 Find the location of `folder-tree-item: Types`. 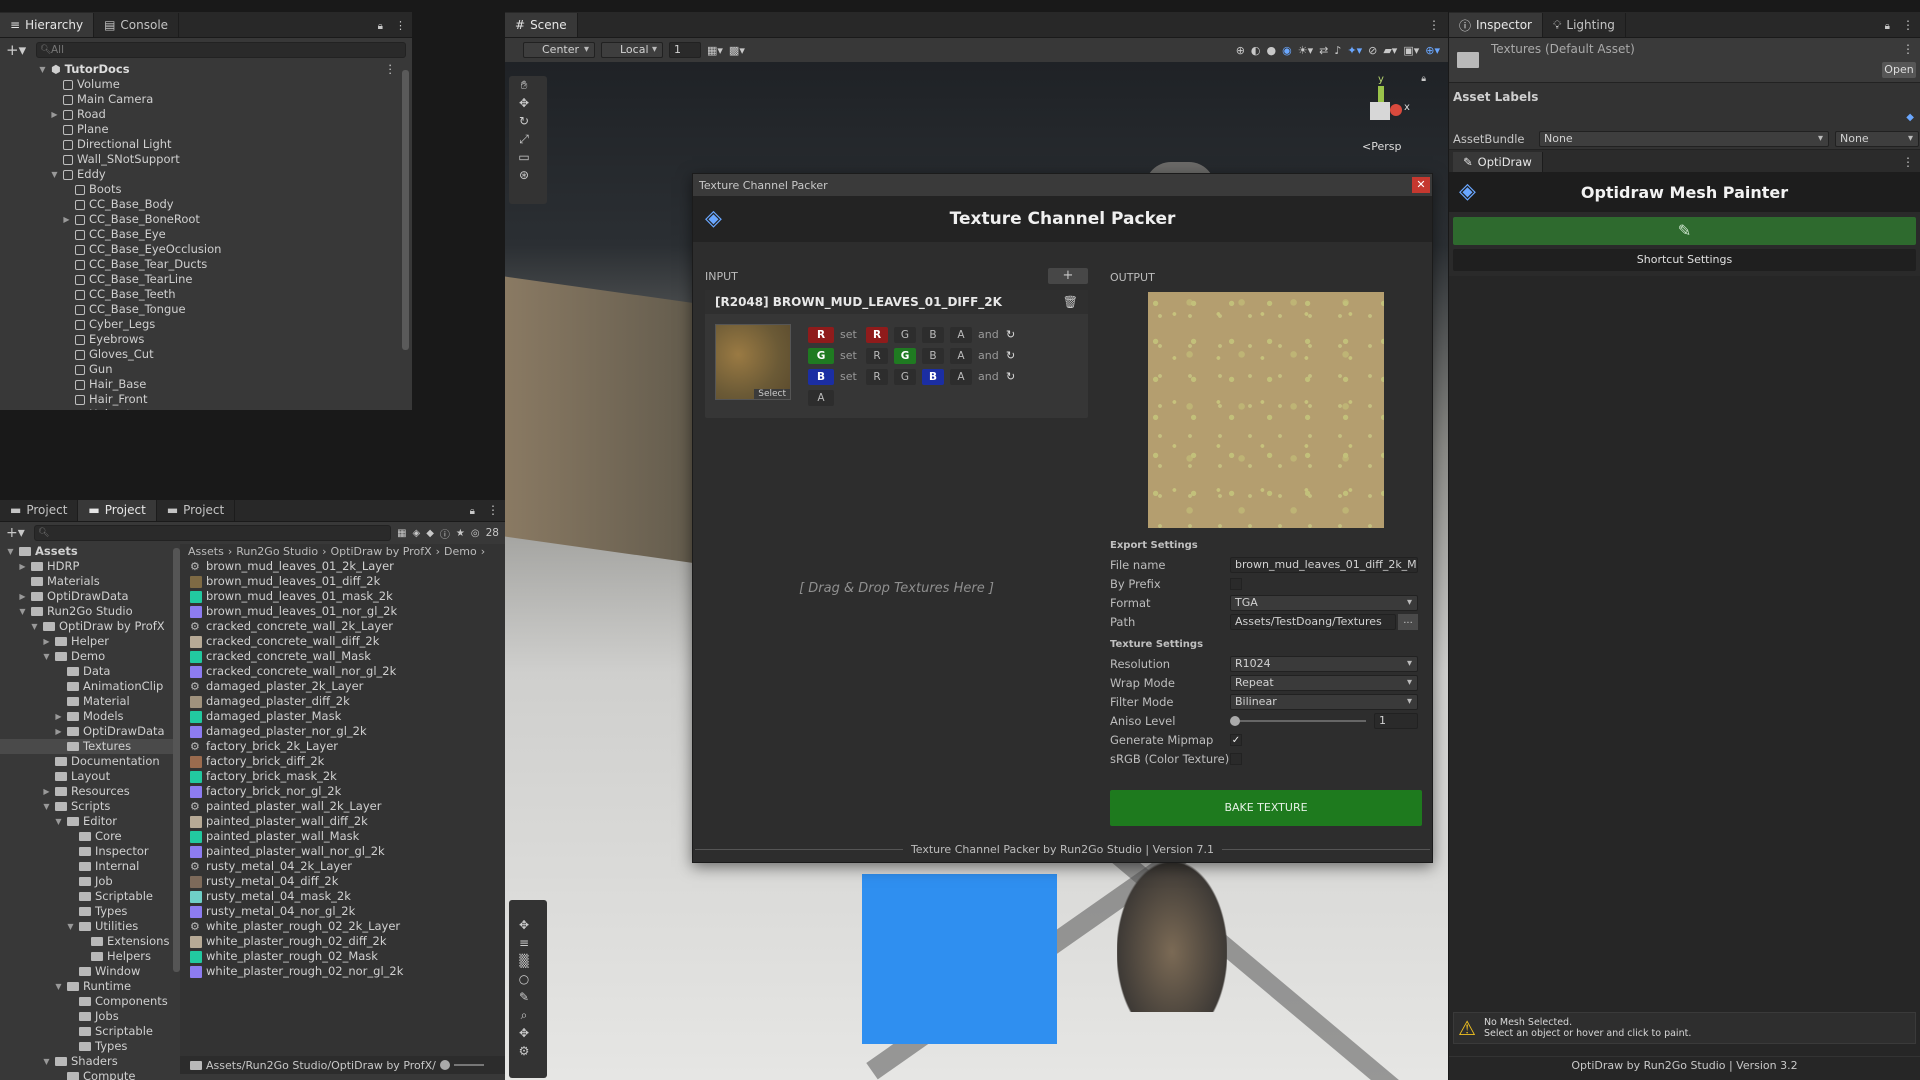

folder-tree-item: Types is located at coordinates (90, 911).